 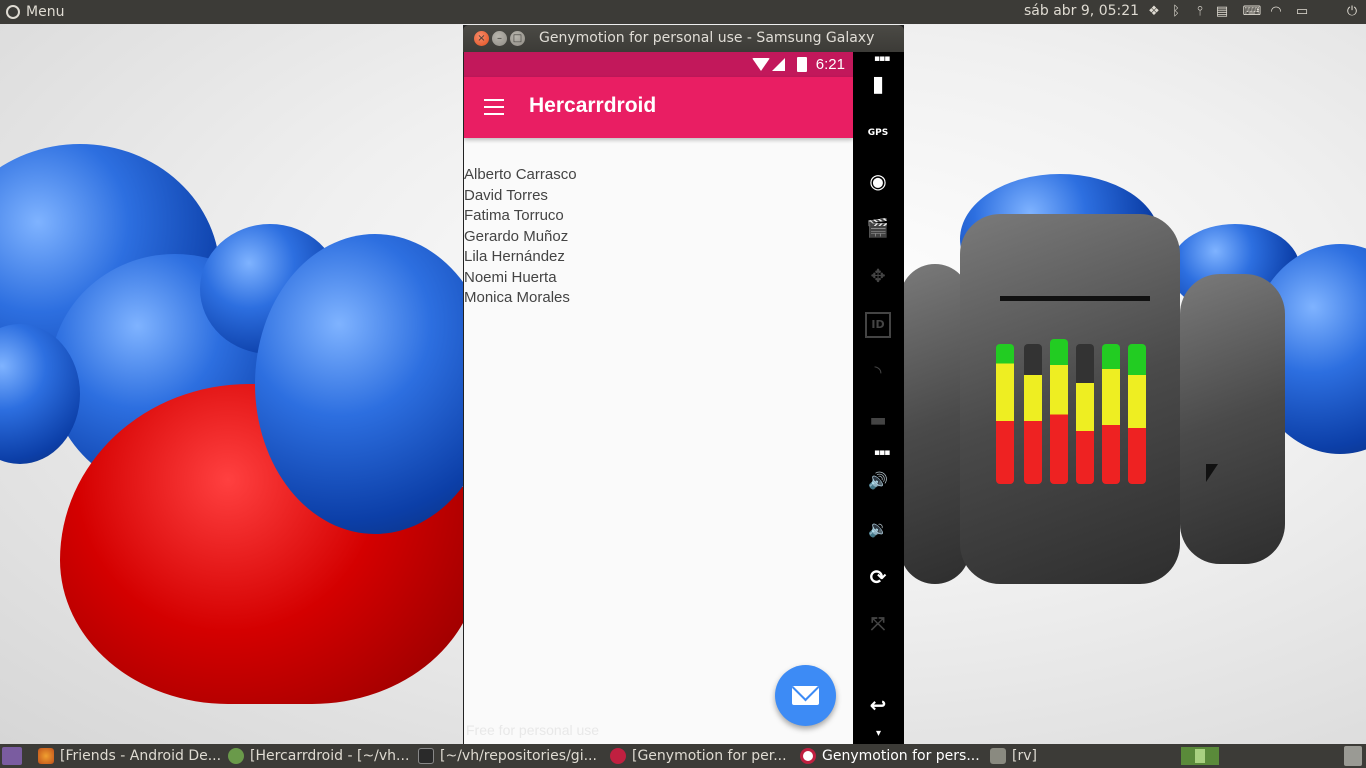 I want to click on app-title: Hercarrdroid, so click(x=593, y=105).